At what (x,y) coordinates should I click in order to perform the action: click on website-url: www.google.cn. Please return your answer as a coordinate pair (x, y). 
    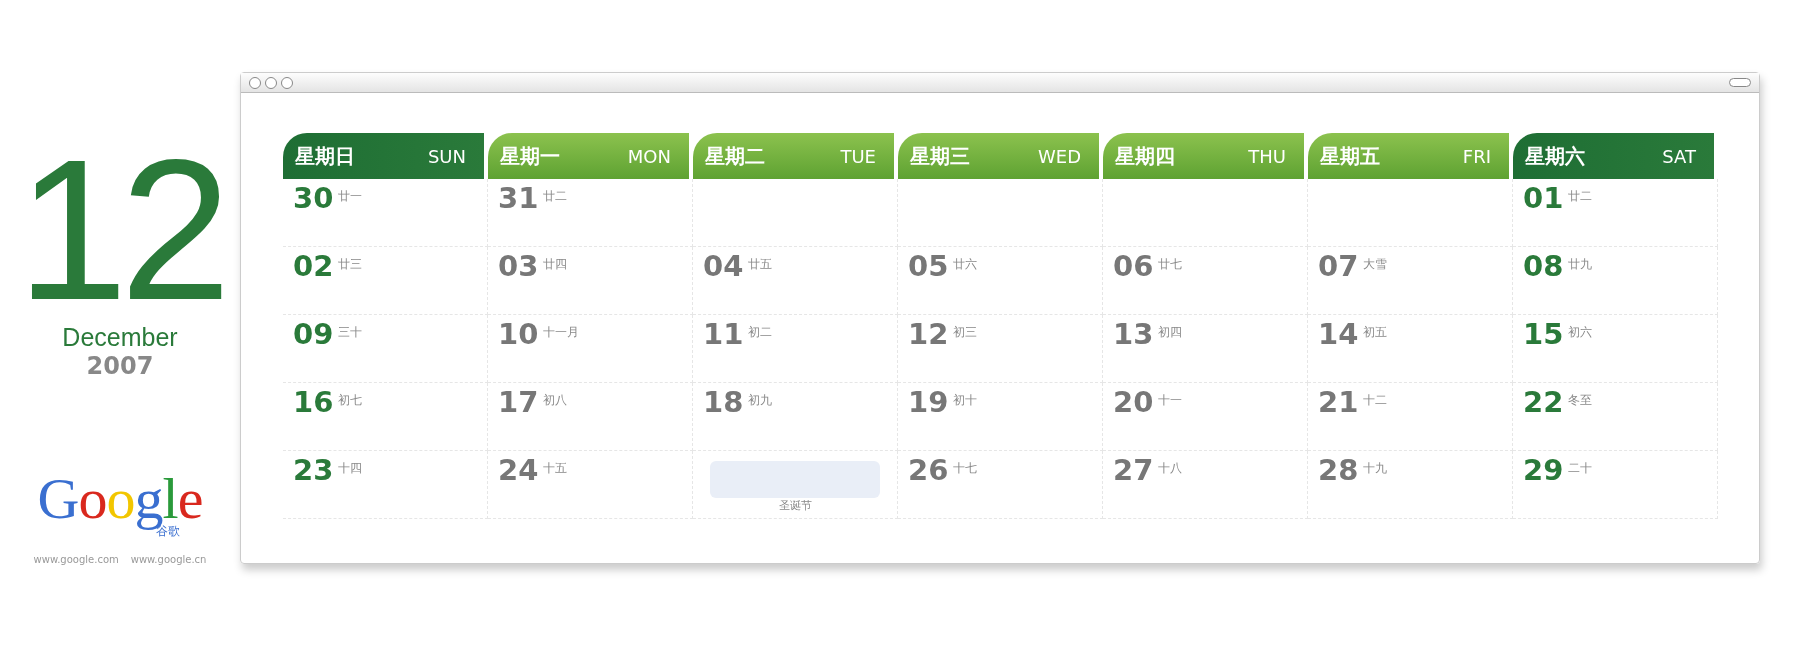
    Looking at the image, I should click on (168, 560).